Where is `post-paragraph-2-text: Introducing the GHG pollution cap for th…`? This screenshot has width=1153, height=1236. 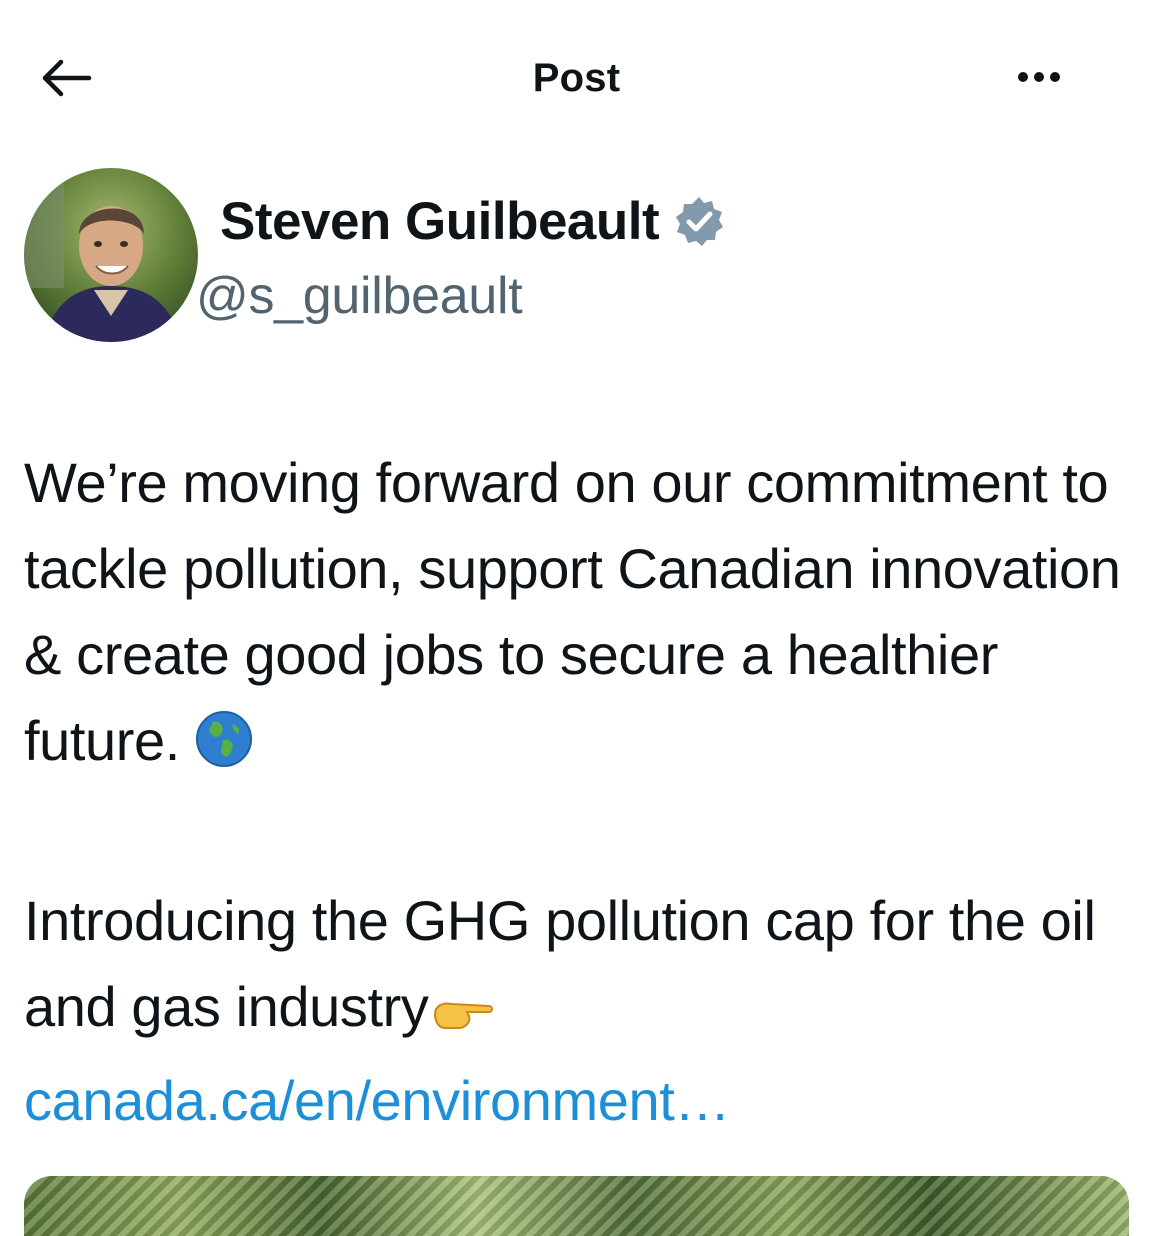 post-paragraph-2-text: Introducing the GHG pollution cap for th… is located at coordinates (560, 963).